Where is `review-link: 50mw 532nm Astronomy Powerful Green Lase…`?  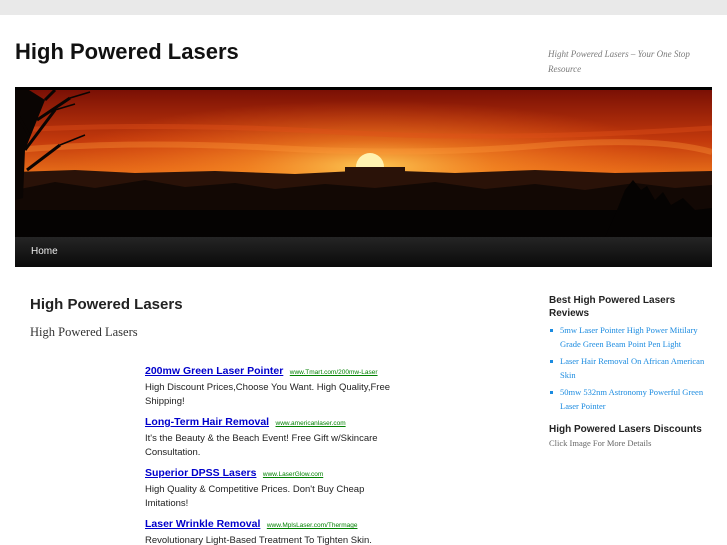
review-link: 50mw 532nm Astronomy Powerful Green Lase… is located at coordinates (631, 399).